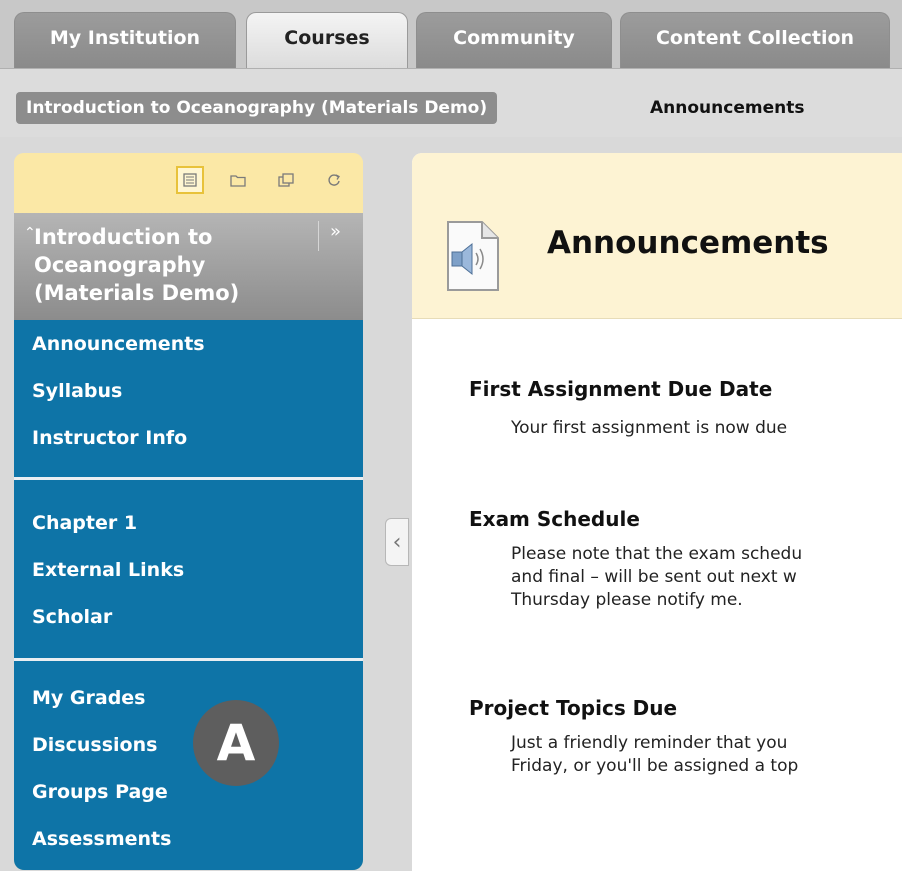 This screenshot has height=871, width=902. I want to click on tab-my-institution: My Institution, so click(125, 40).